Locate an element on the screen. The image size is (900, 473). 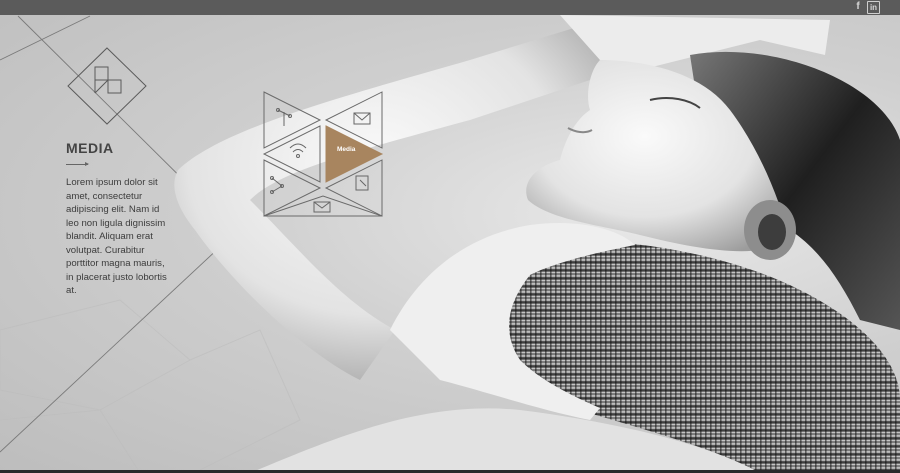
section-title: MEDIA is located at coordinates (90, 148).